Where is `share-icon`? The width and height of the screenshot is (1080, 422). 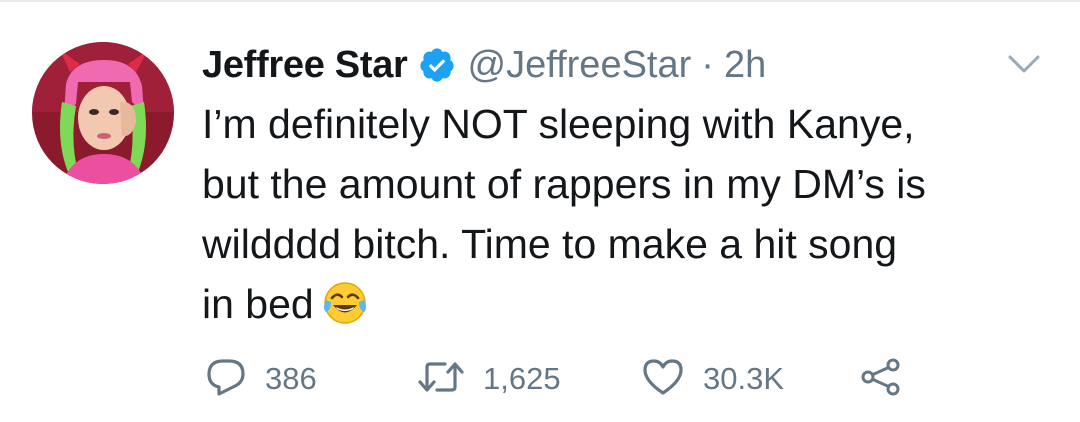
share-icon is located at coordinates (881, 379).